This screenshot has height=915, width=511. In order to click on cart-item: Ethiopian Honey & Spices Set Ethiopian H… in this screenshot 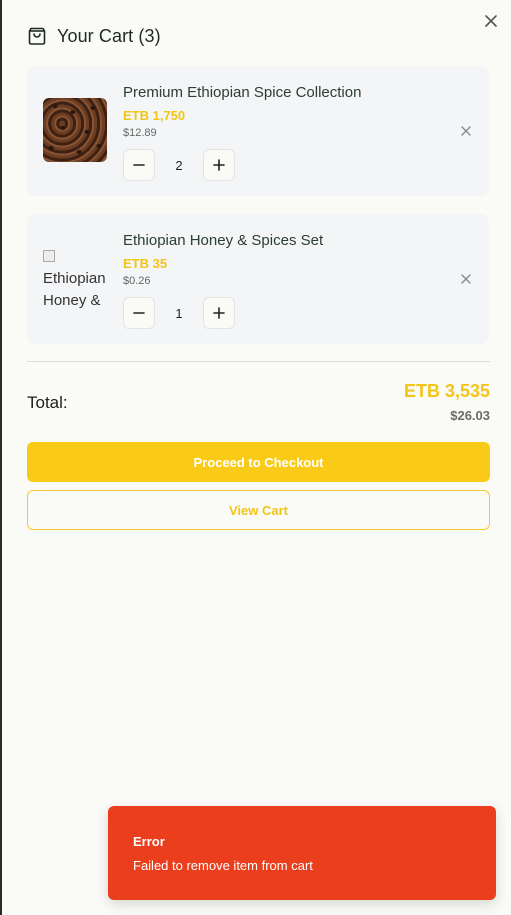, I will do `click(258, 279)`.